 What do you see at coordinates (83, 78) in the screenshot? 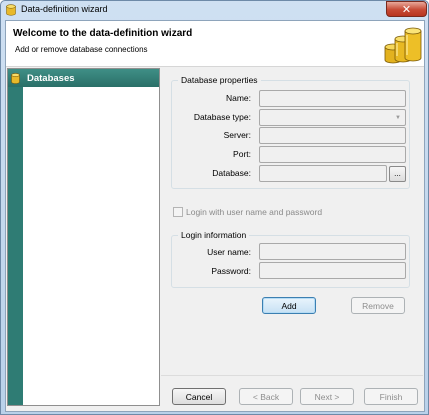
I see `sidebar-item-databases: Databases` at bounding box center [83, 78].